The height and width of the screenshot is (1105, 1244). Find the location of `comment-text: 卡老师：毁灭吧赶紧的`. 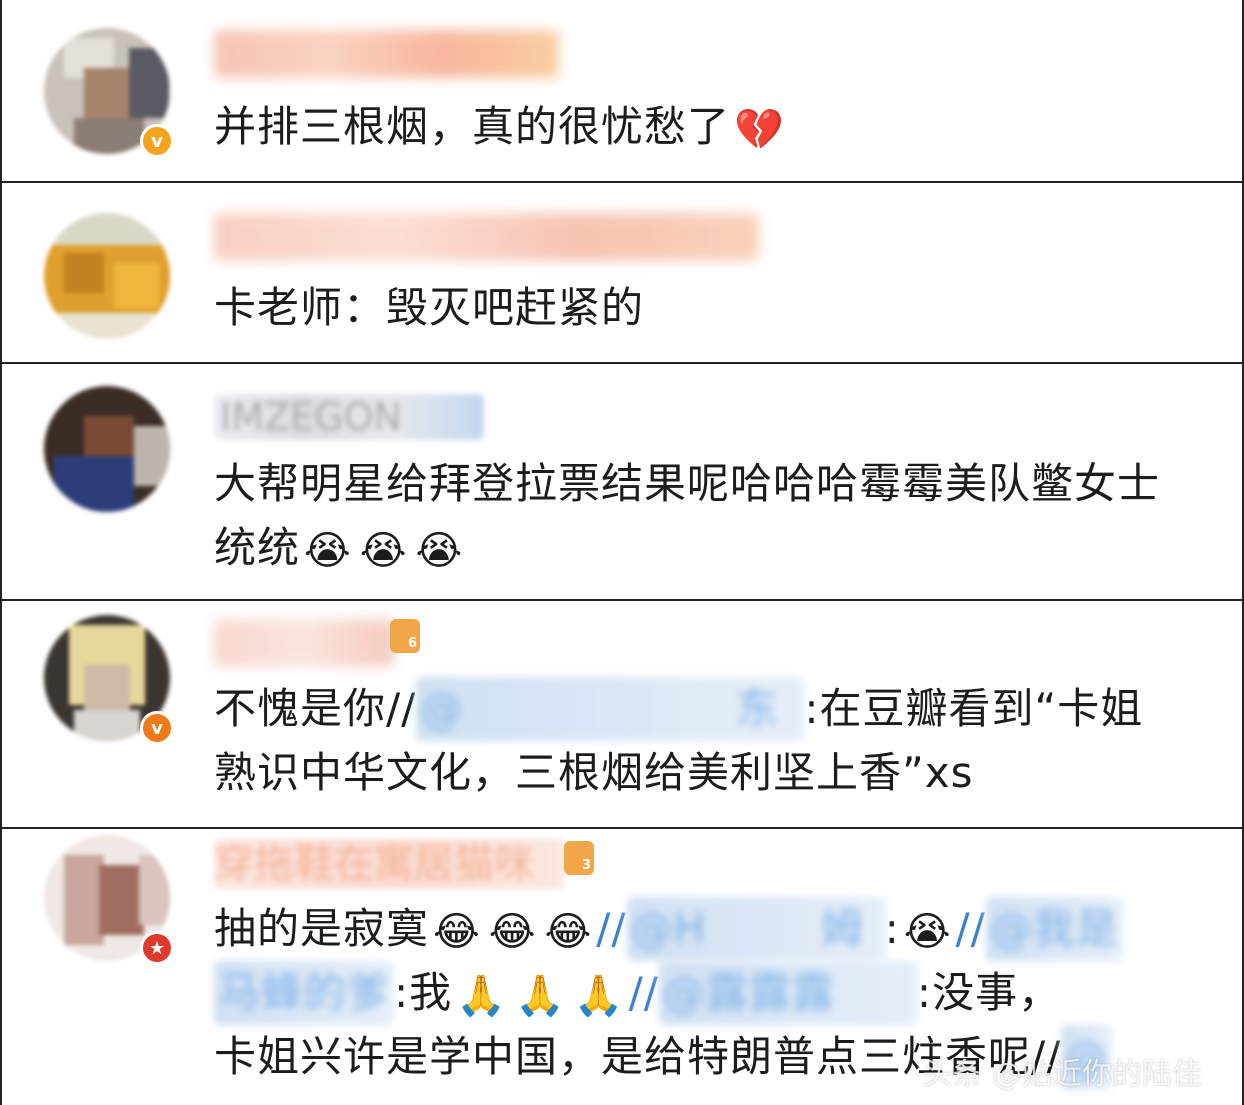

comment-text: 卡老师：毁灭吧赶紧的 is located at coordinates (429, 307).